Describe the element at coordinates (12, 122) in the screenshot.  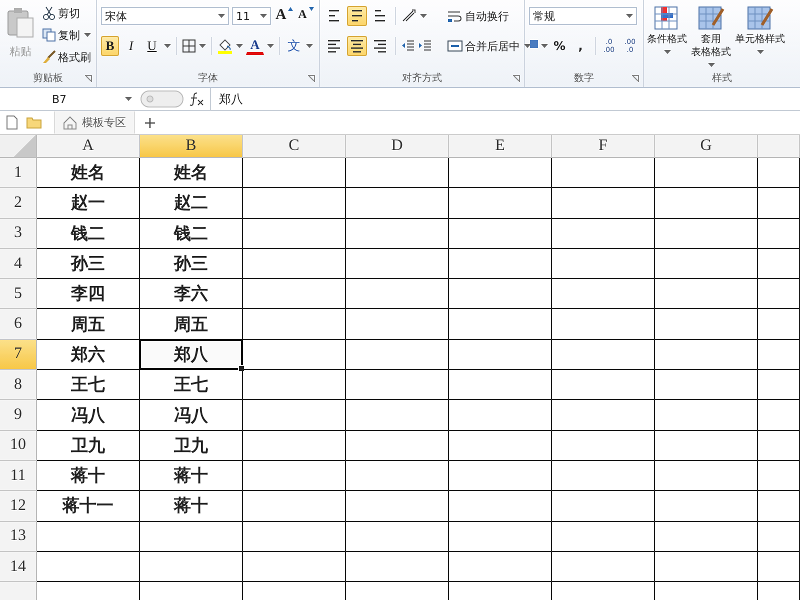
I see `new-document-icon` at that location.